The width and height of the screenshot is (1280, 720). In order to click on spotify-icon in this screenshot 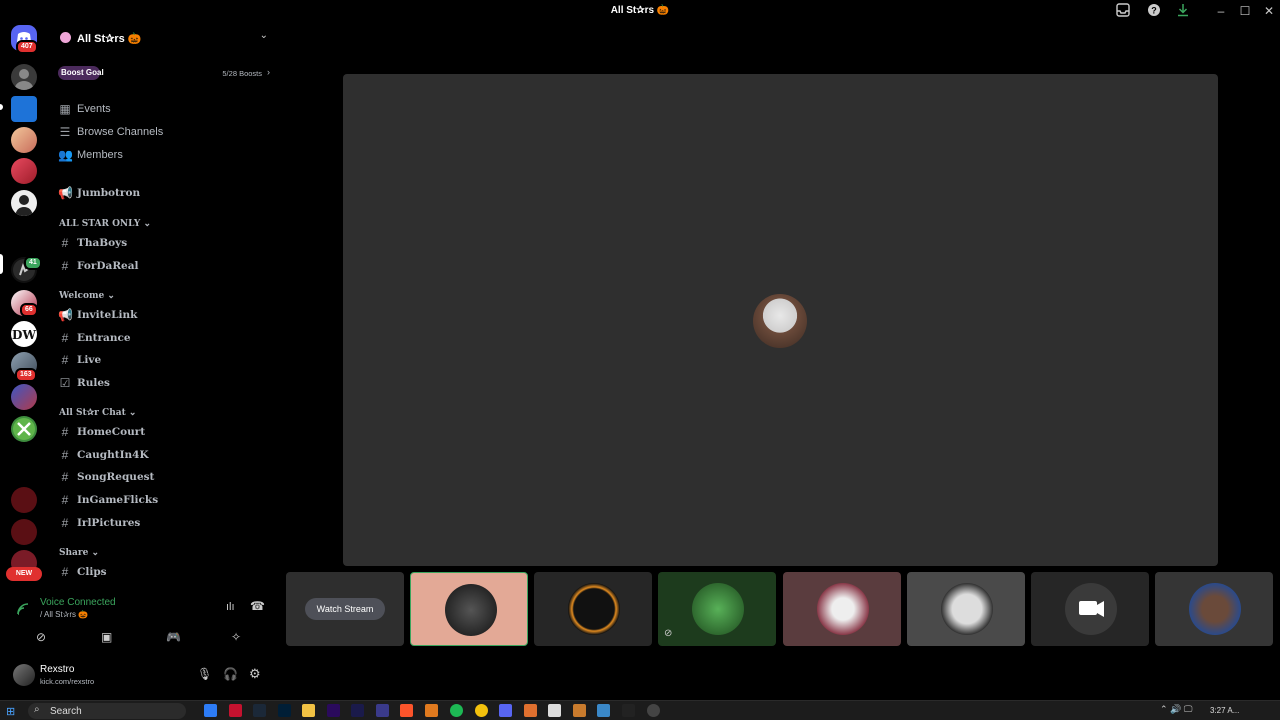, I will do `click(456, 710)`.